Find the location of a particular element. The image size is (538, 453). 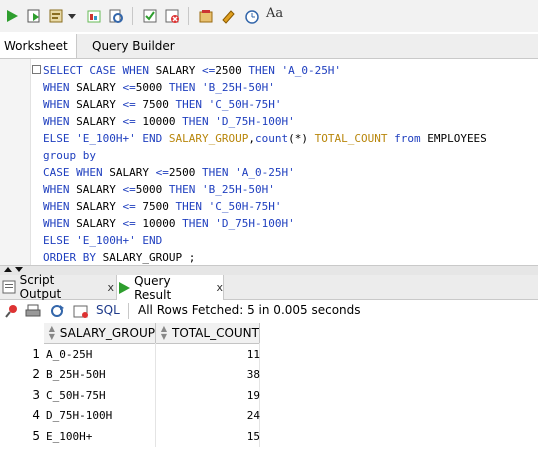

cell-salary-group: A_0-25H is located at coordinates (69, 354).